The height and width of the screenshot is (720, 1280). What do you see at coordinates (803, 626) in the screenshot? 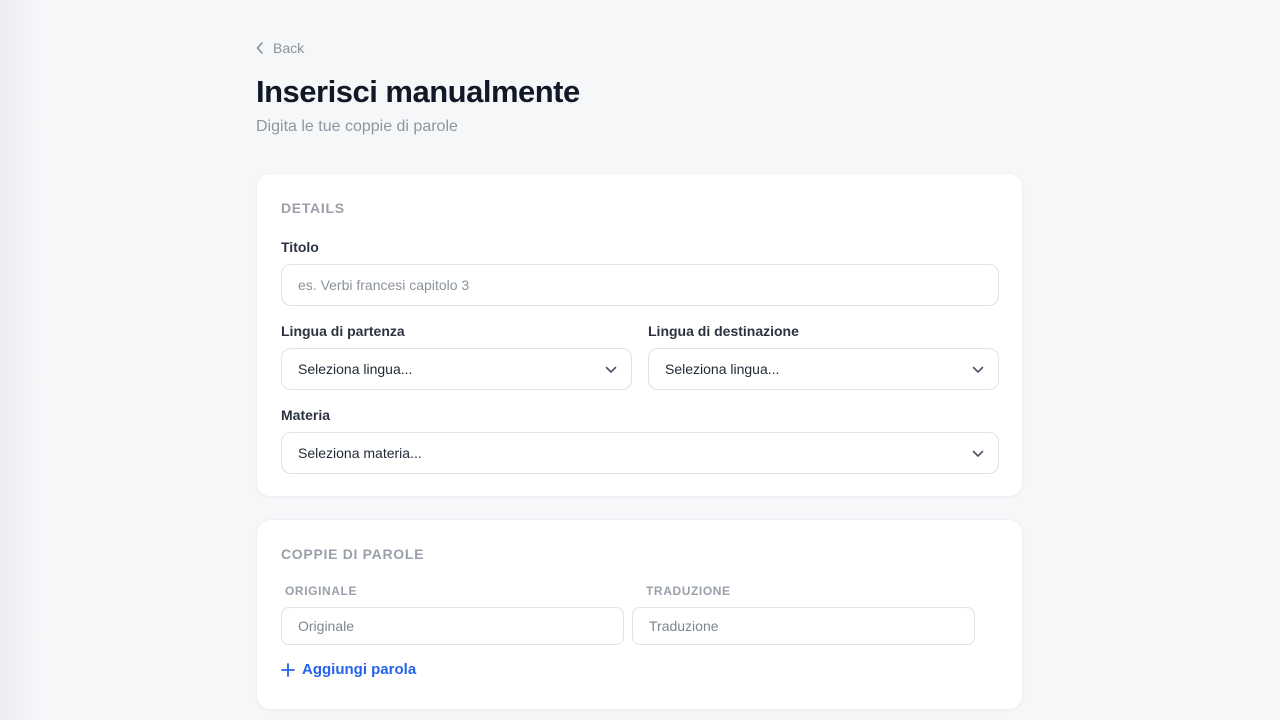
I see `translation-input` at bounding box center [803, 626].